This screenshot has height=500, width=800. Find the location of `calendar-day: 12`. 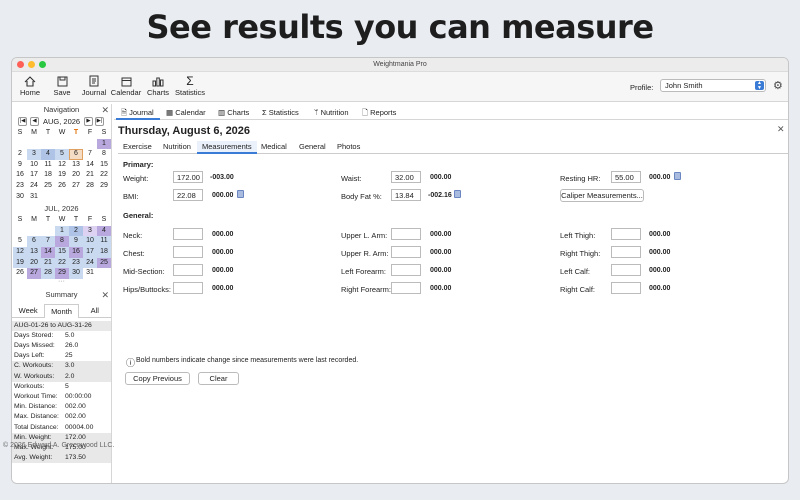

calendar-day: 12 is located at coordinates (62, 165).